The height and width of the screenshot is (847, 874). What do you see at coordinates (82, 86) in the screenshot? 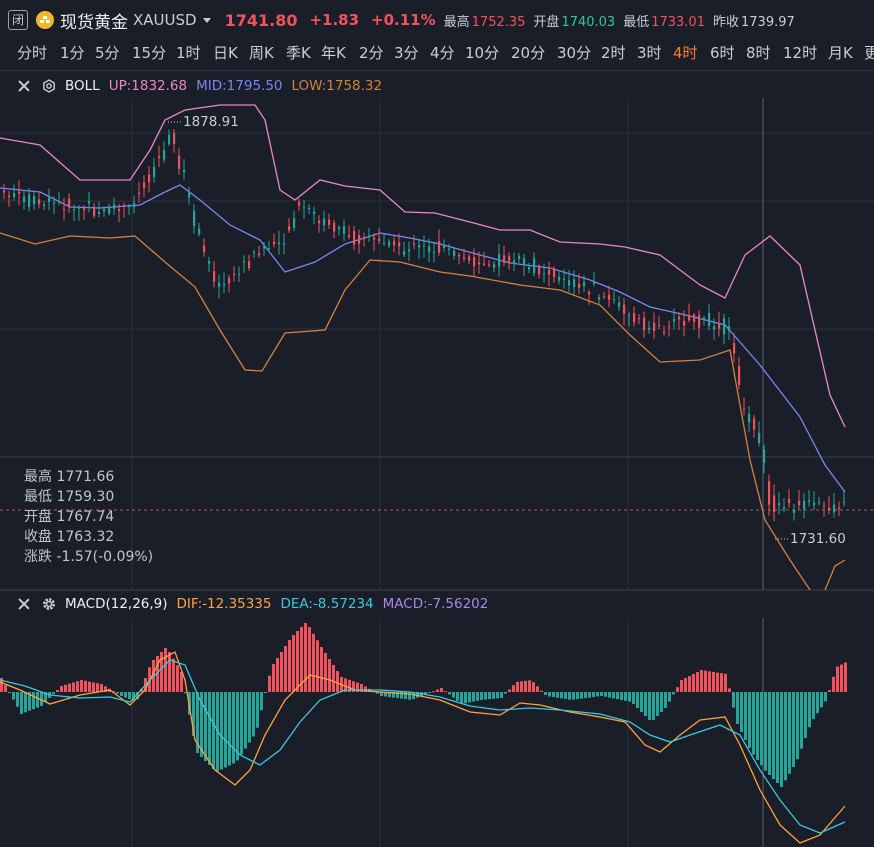
I see `boll-name: BOLL` at bounding box center [82, 86].